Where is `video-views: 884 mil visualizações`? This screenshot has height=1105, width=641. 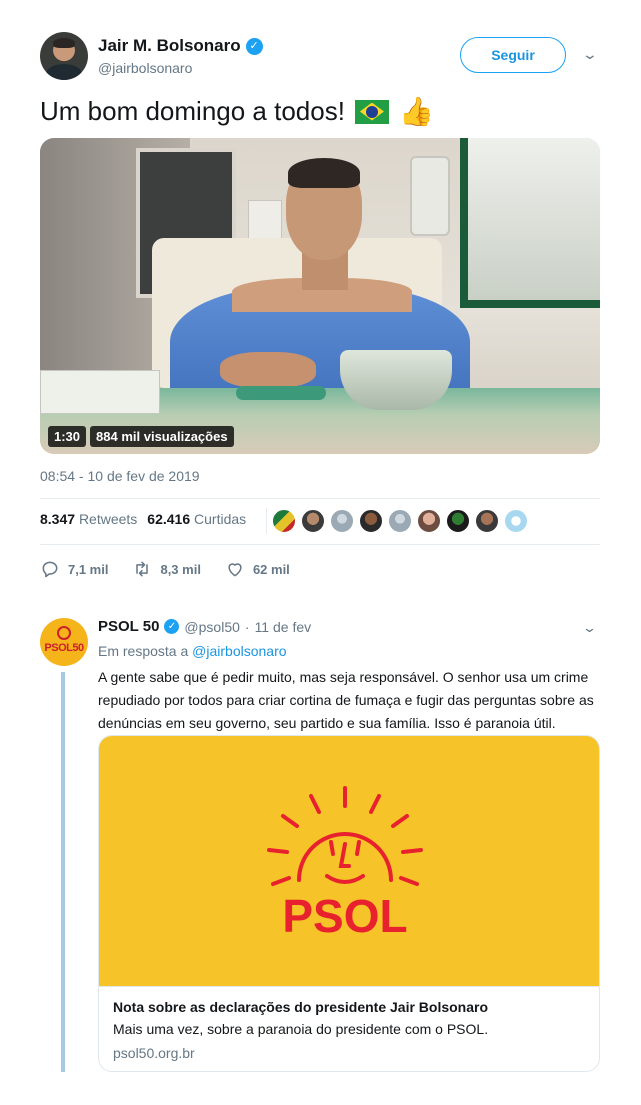
video-views: 884 mil visualizações is located at coordinates (162, 436).